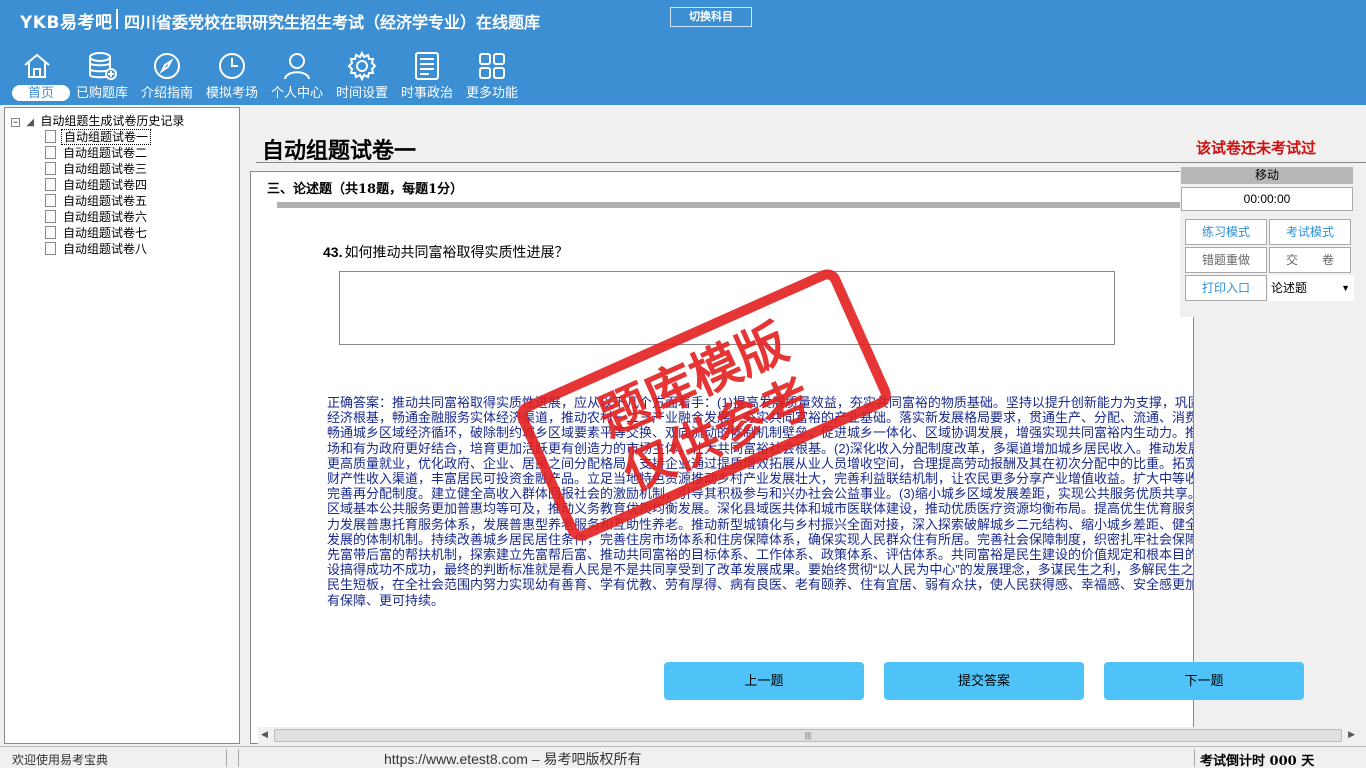 Image resolution: width=1366 pixels, height=768 pixels. I want to click on nav-more: 更多功能, so click(492, 75).